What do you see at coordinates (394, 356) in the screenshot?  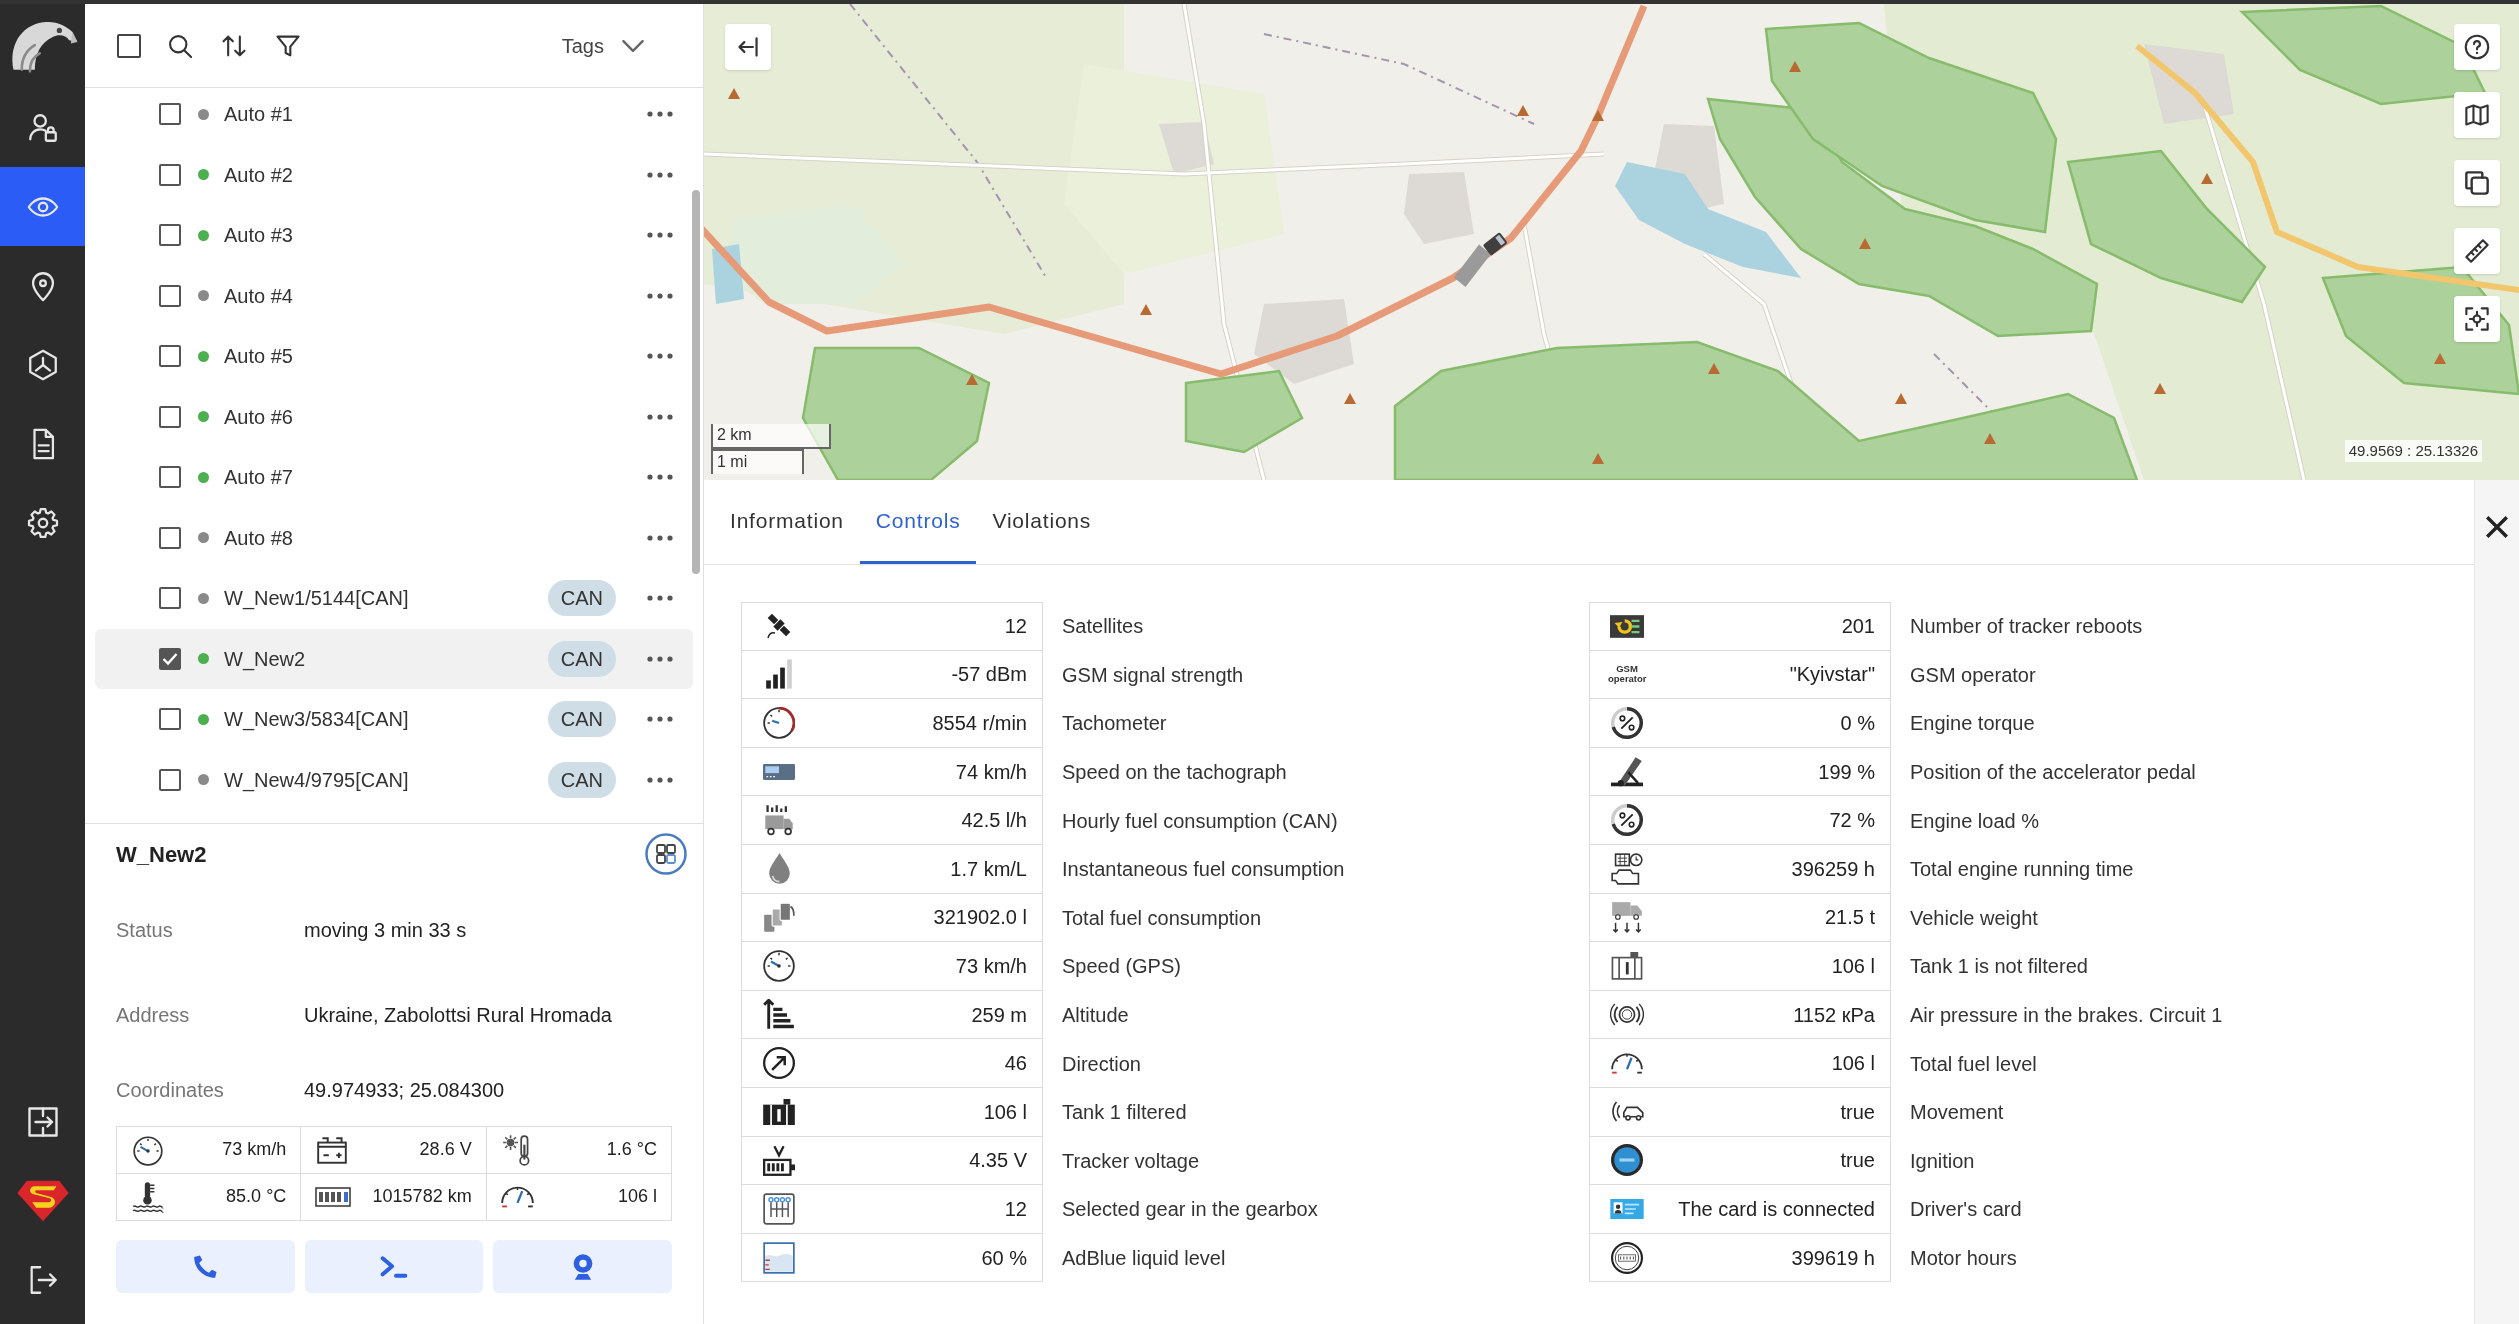 I see `vehicle-list-item: Auto #5` at bounding box center [394, 356].